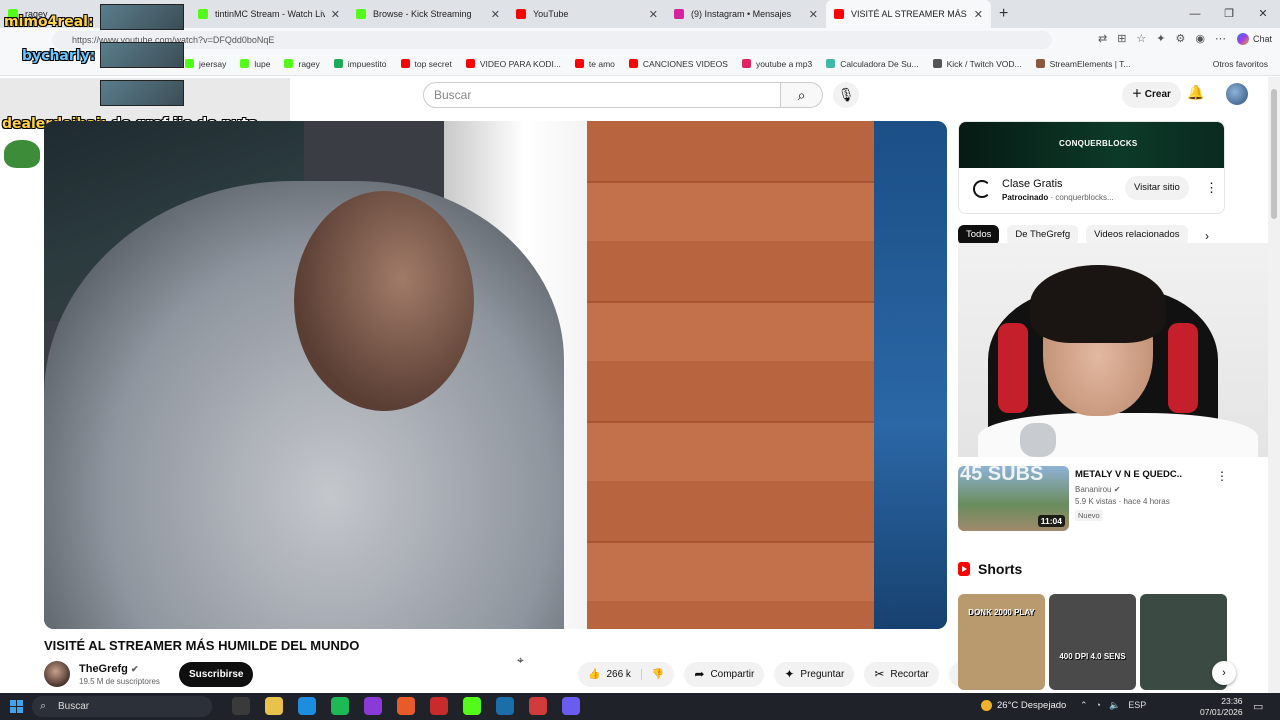 This screenshot has height=720, width=1280. I want to click on chevron-up-icon: ⌃, so click(1084, 705).